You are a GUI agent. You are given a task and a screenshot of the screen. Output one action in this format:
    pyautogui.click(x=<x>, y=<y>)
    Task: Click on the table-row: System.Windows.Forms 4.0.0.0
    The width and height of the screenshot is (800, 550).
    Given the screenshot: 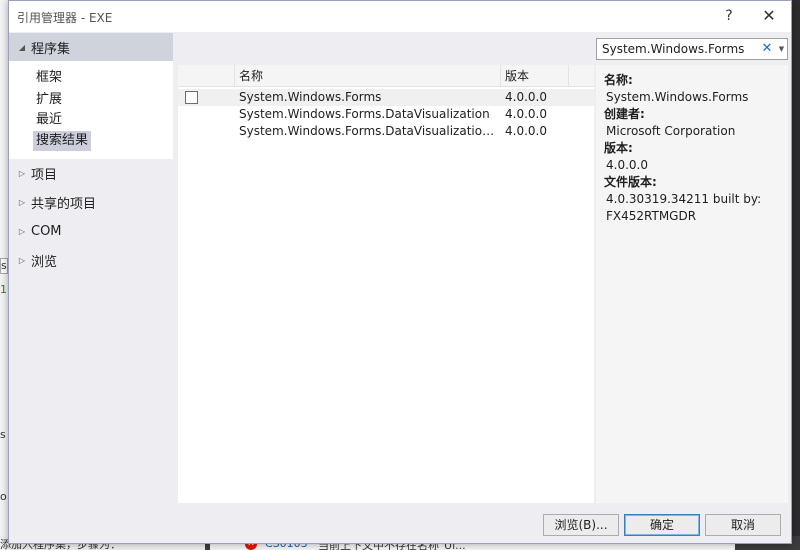 What is the action you would take?
    pyautogui.click(x=386, y=97)
    